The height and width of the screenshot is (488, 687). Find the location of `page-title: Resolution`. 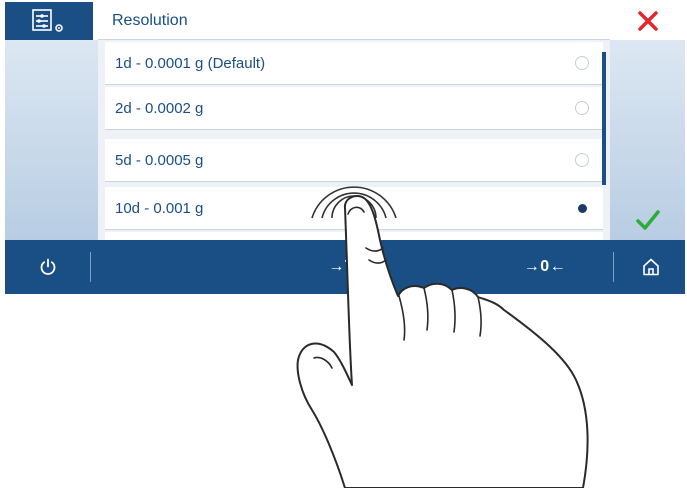

page-title: Resolution is located at coordinates (150, 20).